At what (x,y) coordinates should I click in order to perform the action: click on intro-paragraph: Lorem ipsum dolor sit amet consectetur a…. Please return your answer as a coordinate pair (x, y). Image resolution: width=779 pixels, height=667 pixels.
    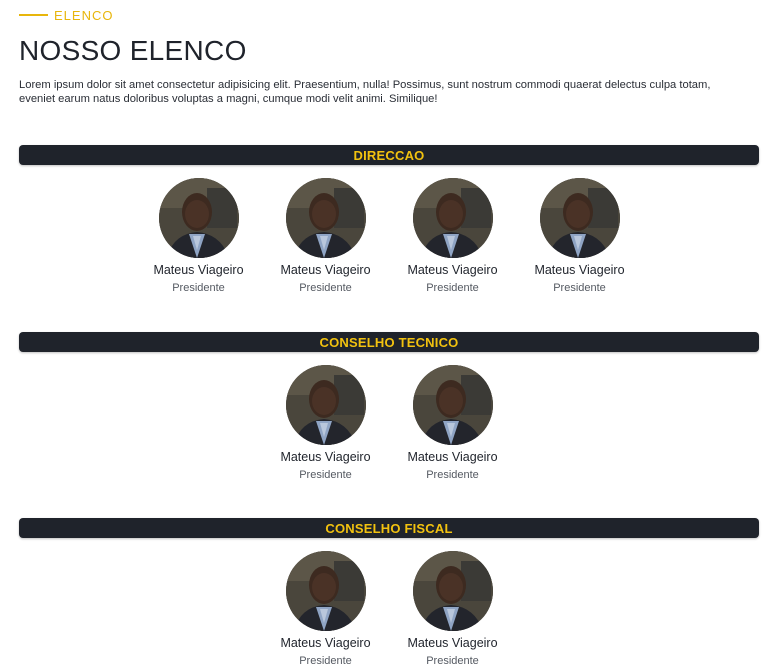
    Looking at the image, I should click on (365, 92).